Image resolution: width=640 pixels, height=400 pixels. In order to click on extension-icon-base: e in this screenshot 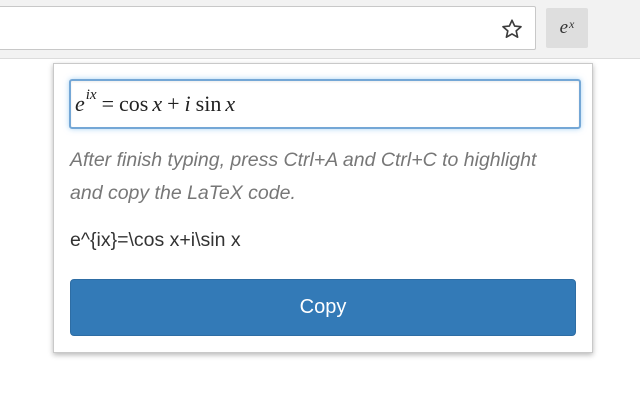, I will do `click(564, 27)`.